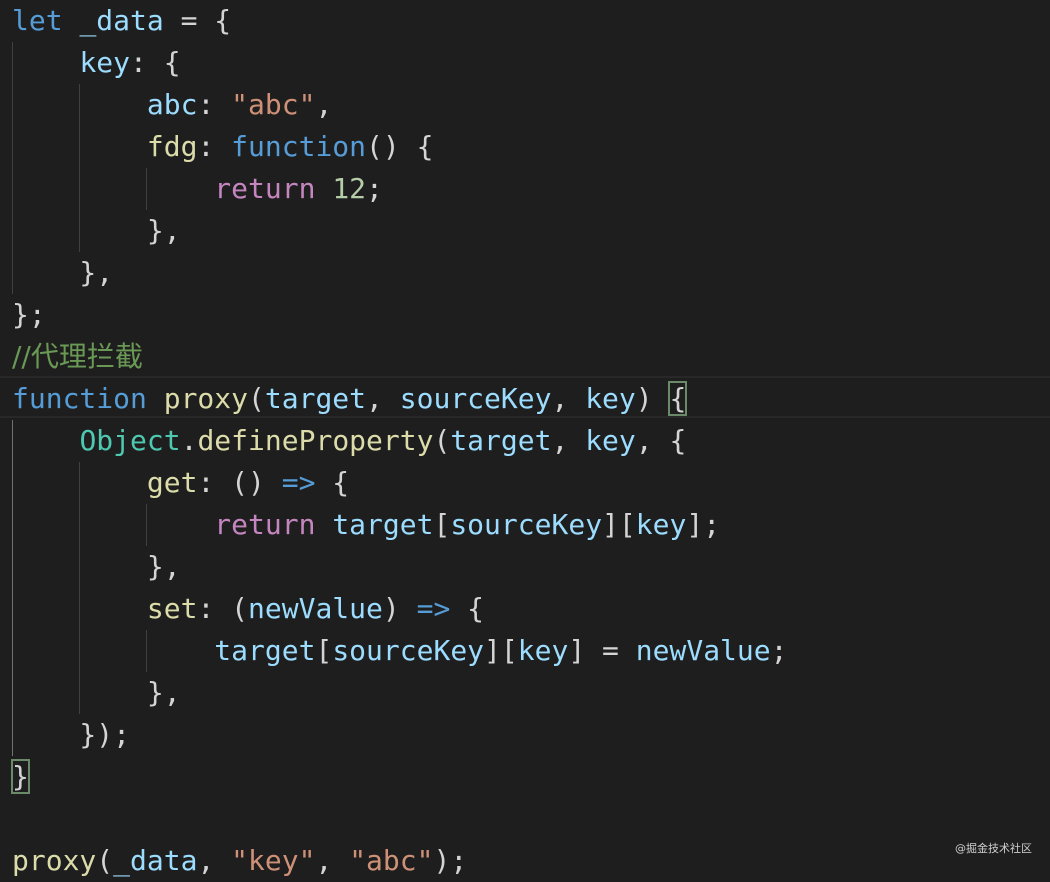 The image size is (1050, 882). Describe the element at coordinates (315, 398) in the screenshot. I see `param-target: target` at that location.